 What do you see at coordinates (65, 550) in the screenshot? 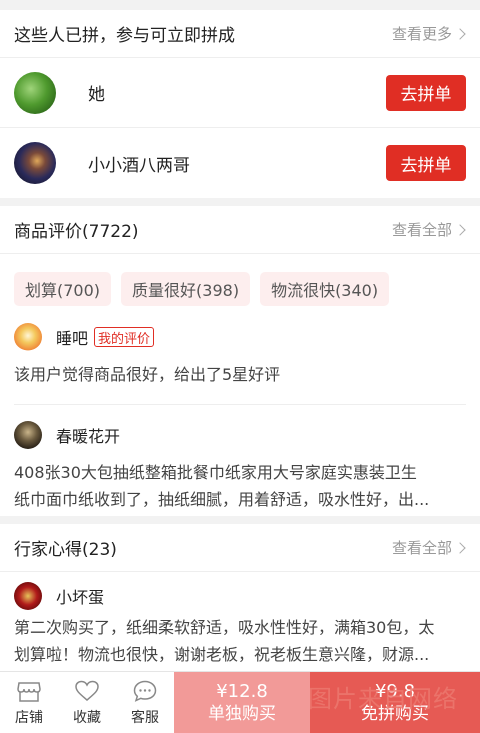
I see `experts-title: 行家心得(23)` at bounding box center [65, 550].